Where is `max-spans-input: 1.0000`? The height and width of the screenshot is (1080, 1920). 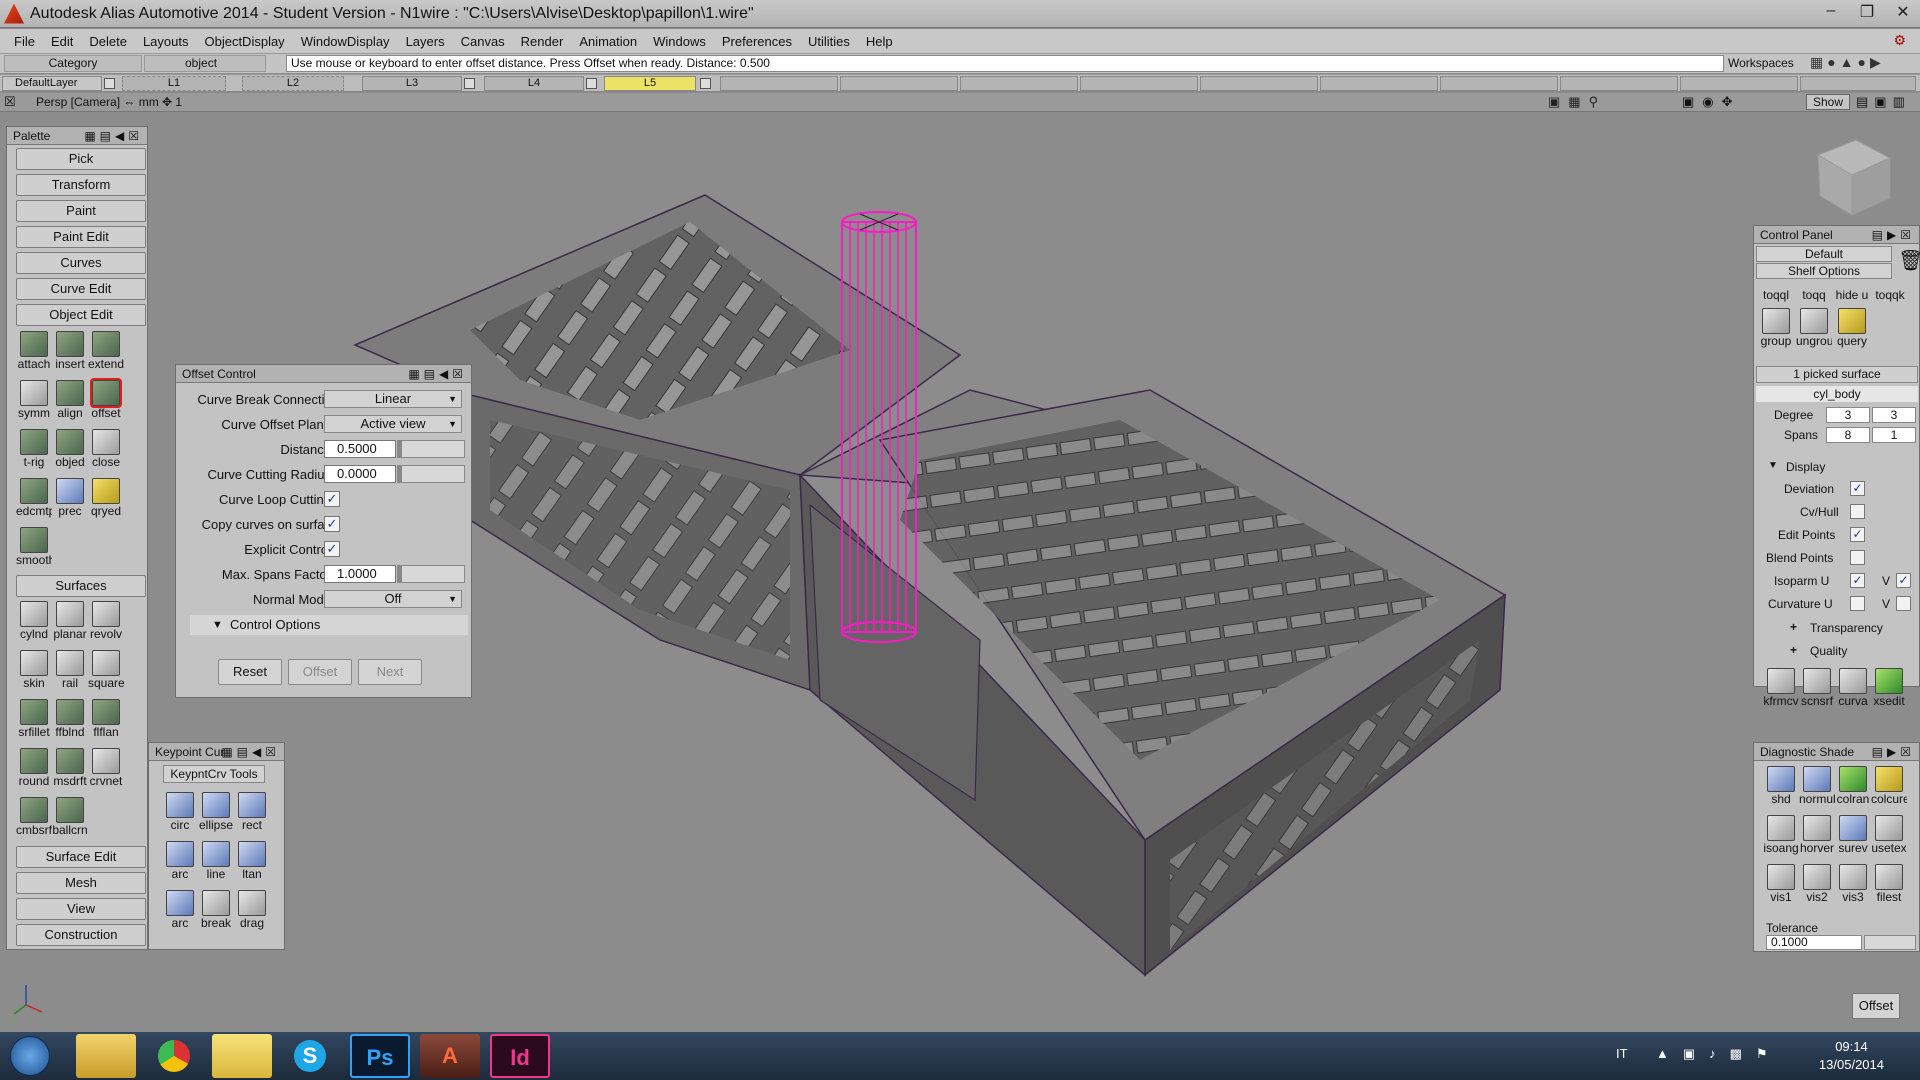
max-spans-input: 1.0000 is located at coordinates (360, 574).